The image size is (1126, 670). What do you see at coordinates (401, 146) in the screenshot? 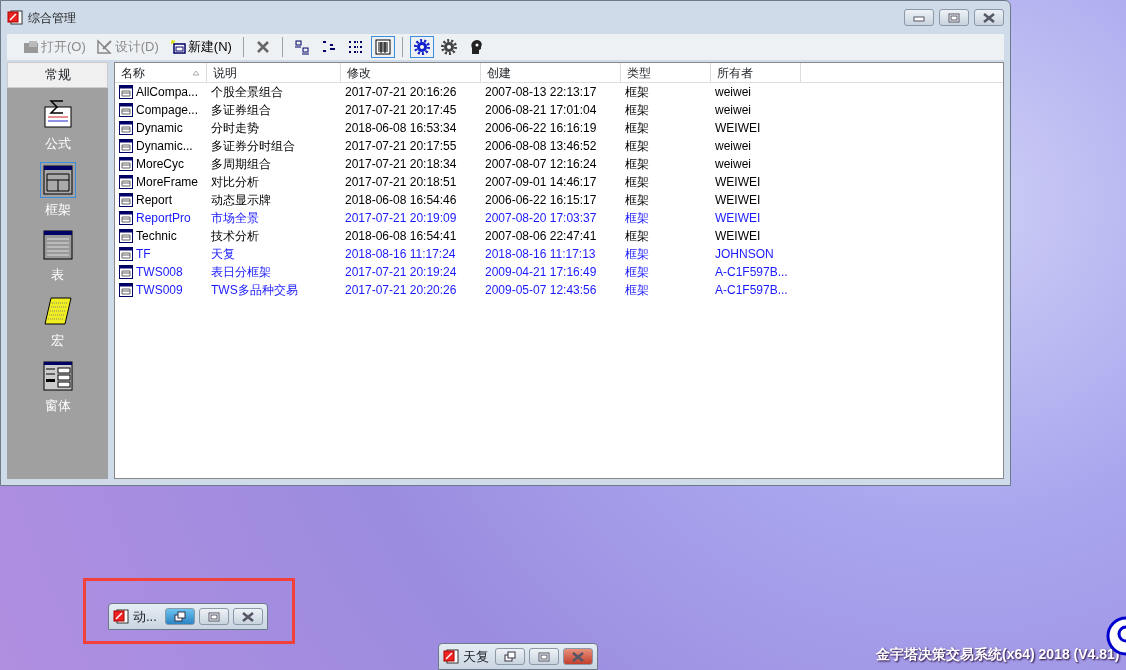
I see `table-cell-text: 2017-07-21 20:17:55` at bounding box center [401, 146].